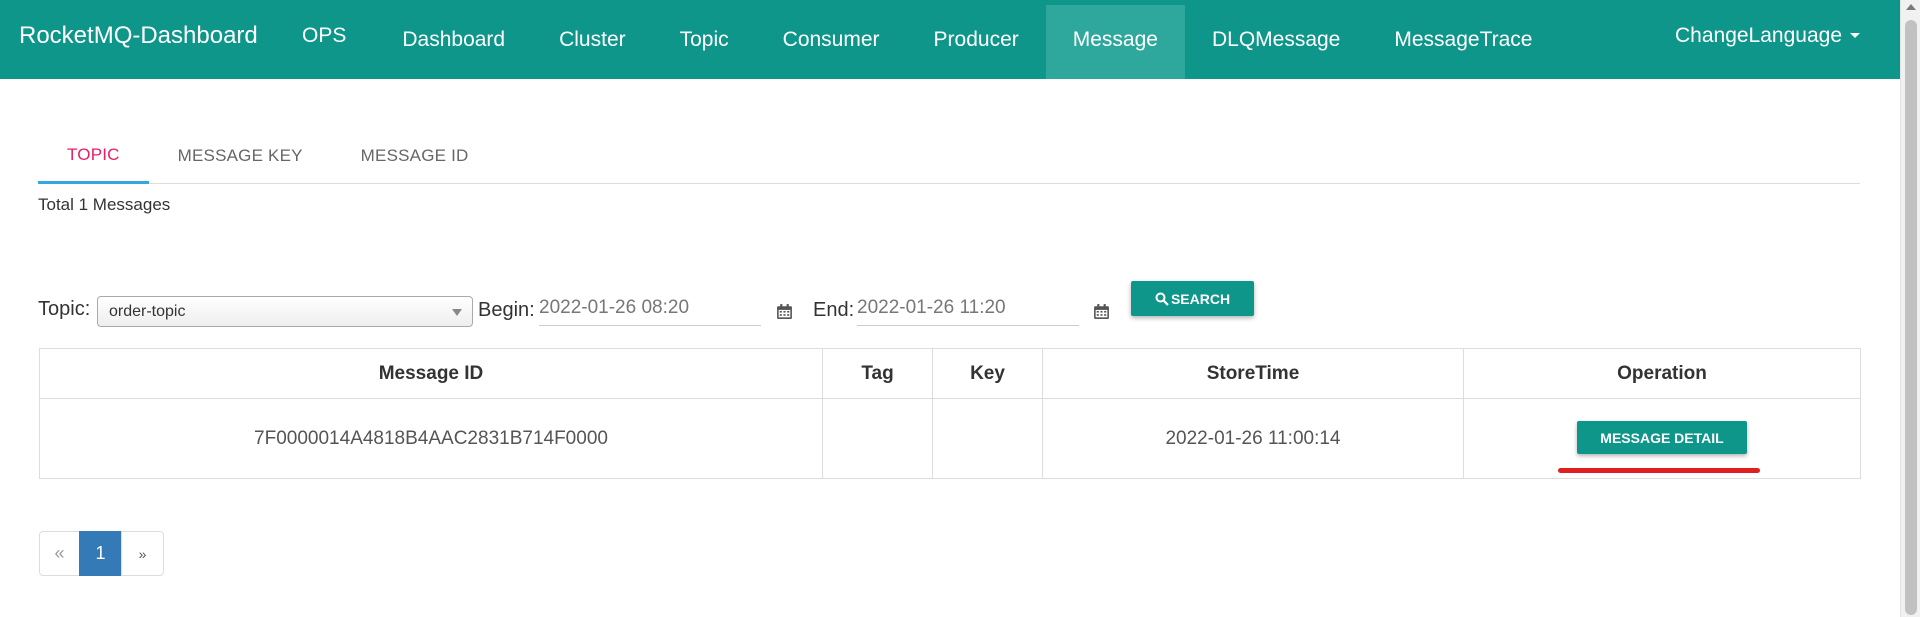 Image resolution: width=1920 pixels, height=617 pixels. I want to click on operation-cell: MESSAGE DETAIL, so click(1662, 438).